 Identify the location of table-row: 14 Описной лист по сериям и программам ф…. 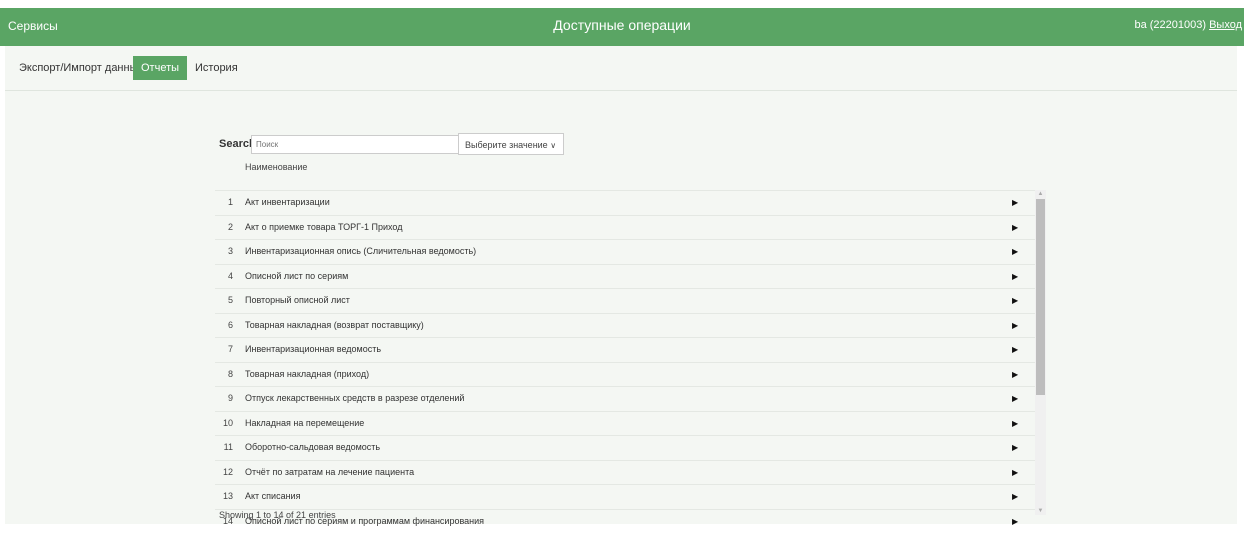
(625, 521).